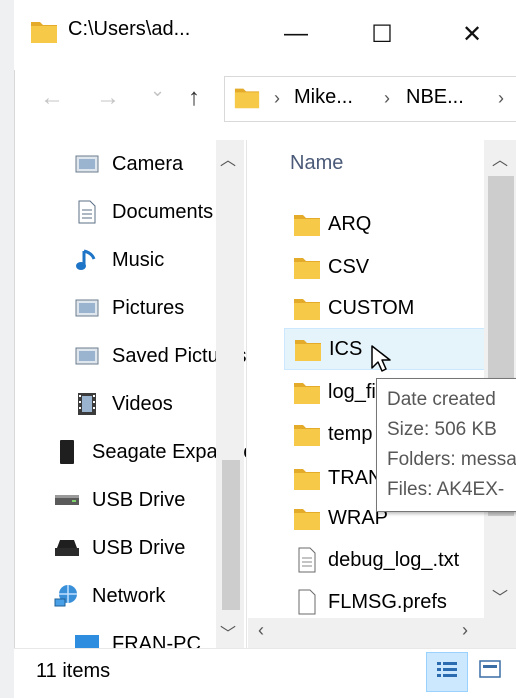 This screenshot has height=699, width=516. I want to click on file-row-arq: ARQ, so click(384, 224).